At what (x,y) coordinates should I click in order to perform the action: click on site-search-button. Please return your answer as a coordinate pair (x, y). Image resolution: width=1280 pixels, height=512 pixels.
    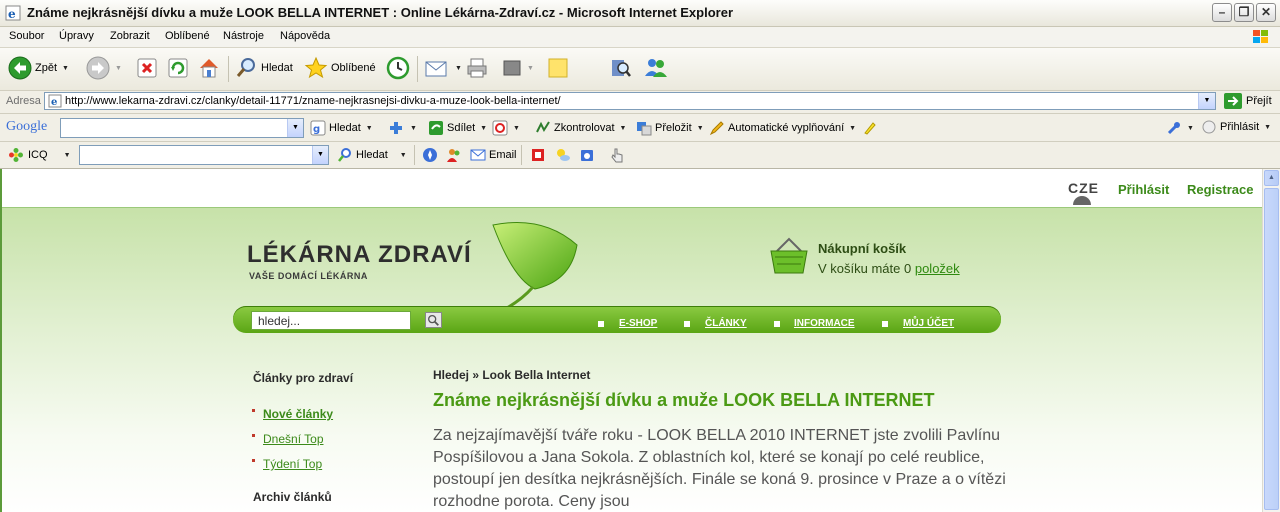
    Looking at the image, I should click on (433, 320).